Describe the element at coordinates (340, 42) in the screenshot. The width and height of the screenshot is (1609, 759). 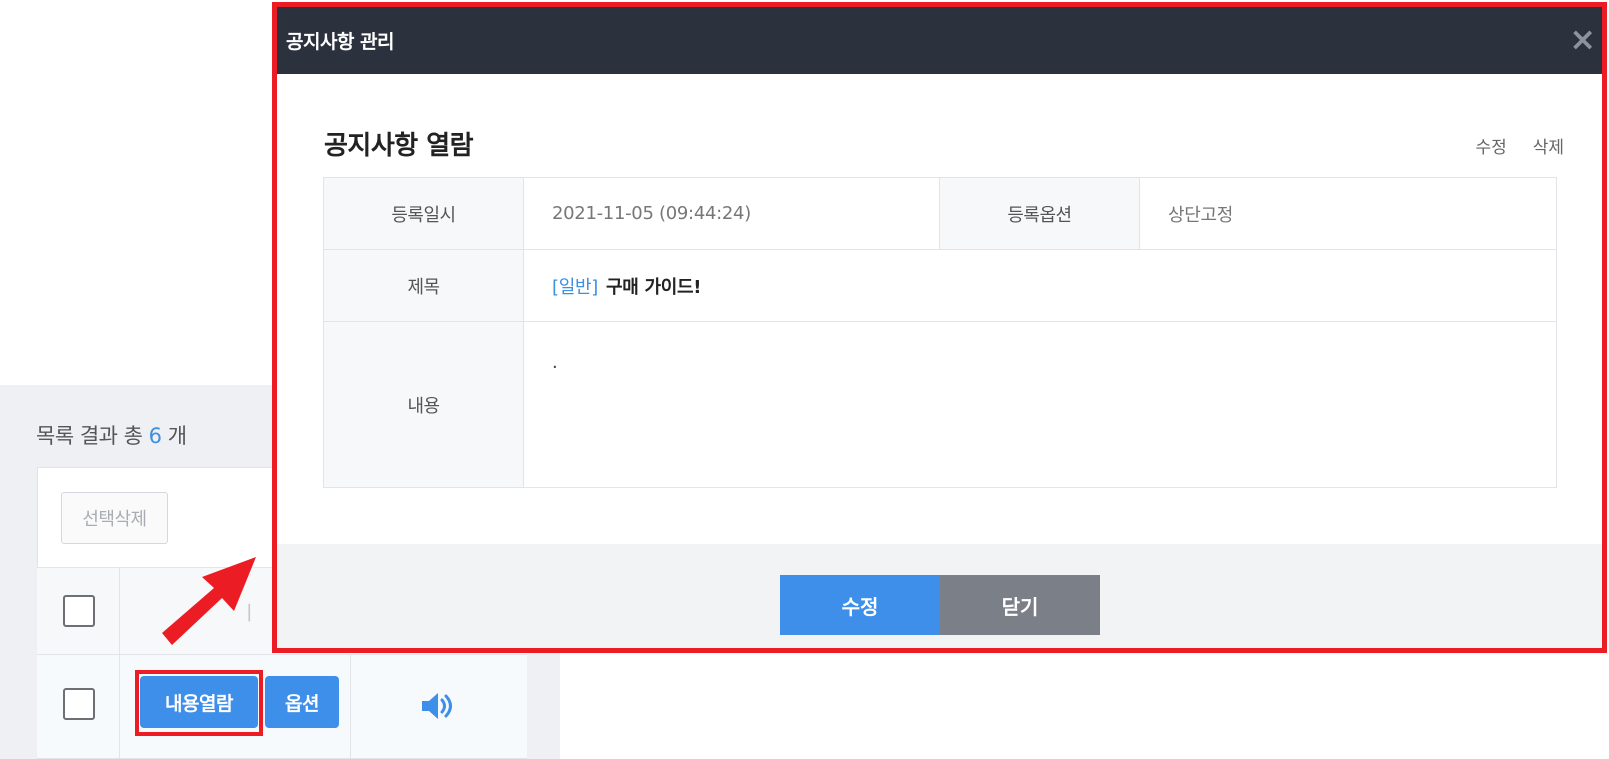
I see `modal-title: 공지사항 관리` at that location.